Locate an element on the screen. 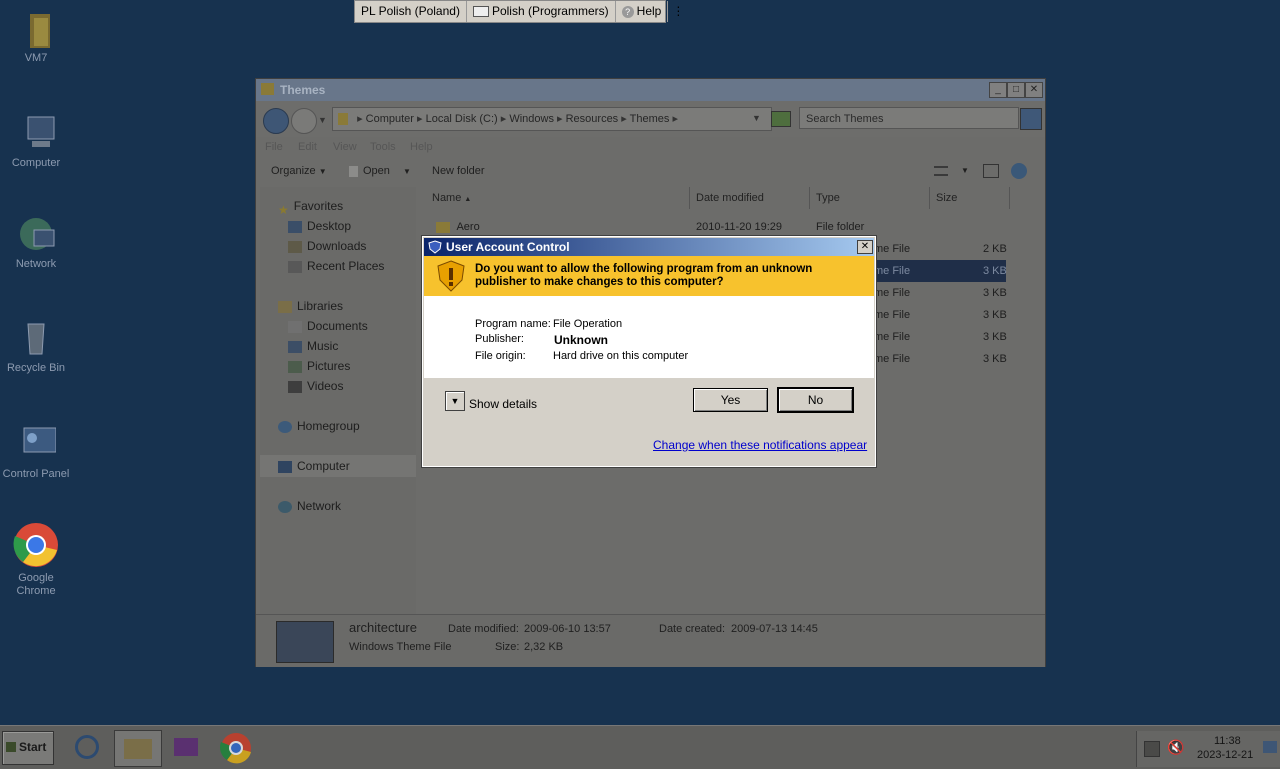 This screenshot has width=1280, height=769. nav-downloads: Downloads is located at coordinates (327, 246).